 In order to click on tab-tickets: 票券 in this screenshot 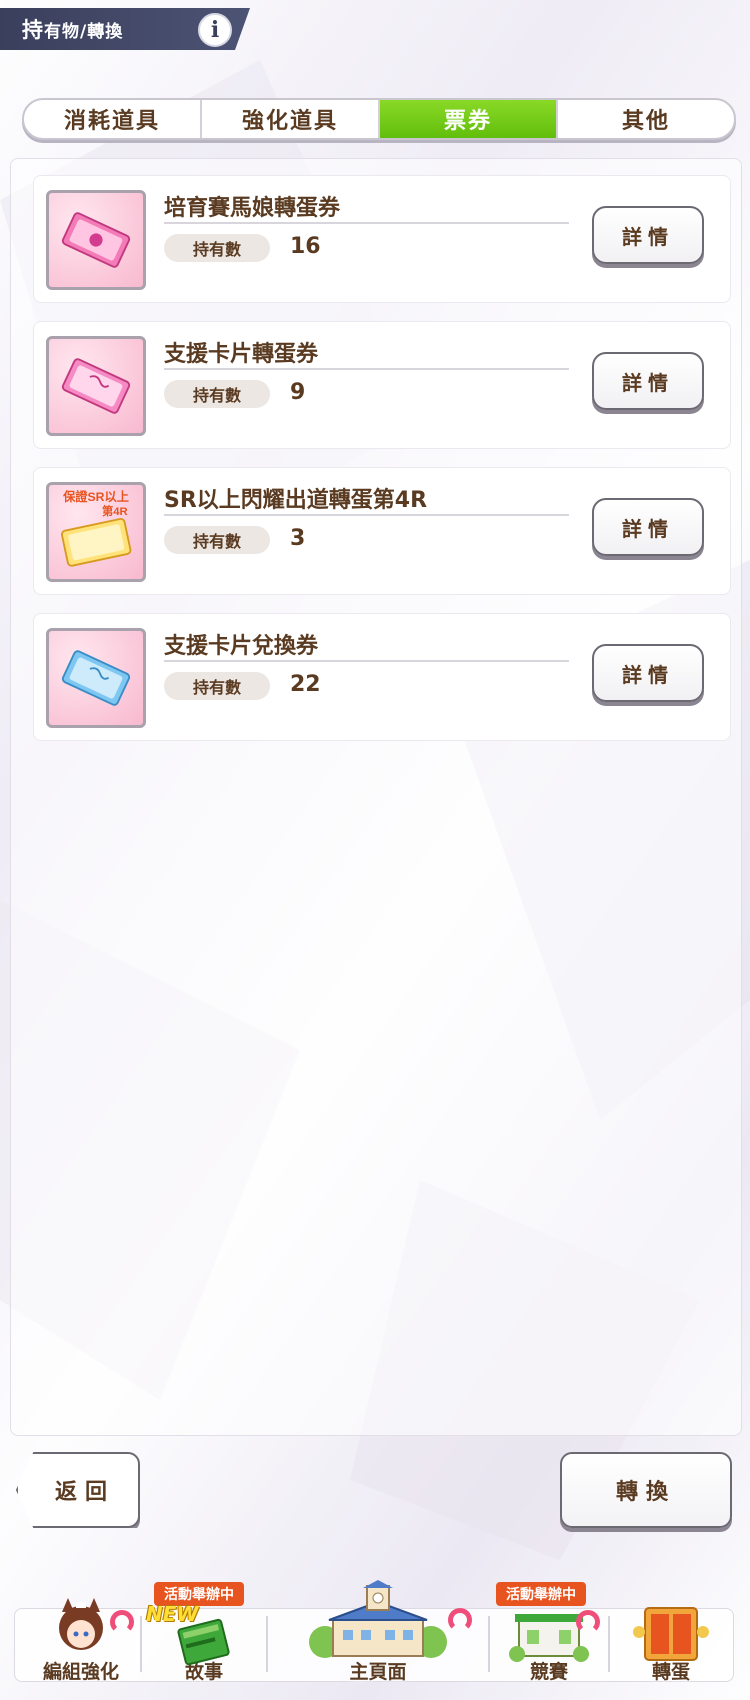, I will do `click(469, 119)`.